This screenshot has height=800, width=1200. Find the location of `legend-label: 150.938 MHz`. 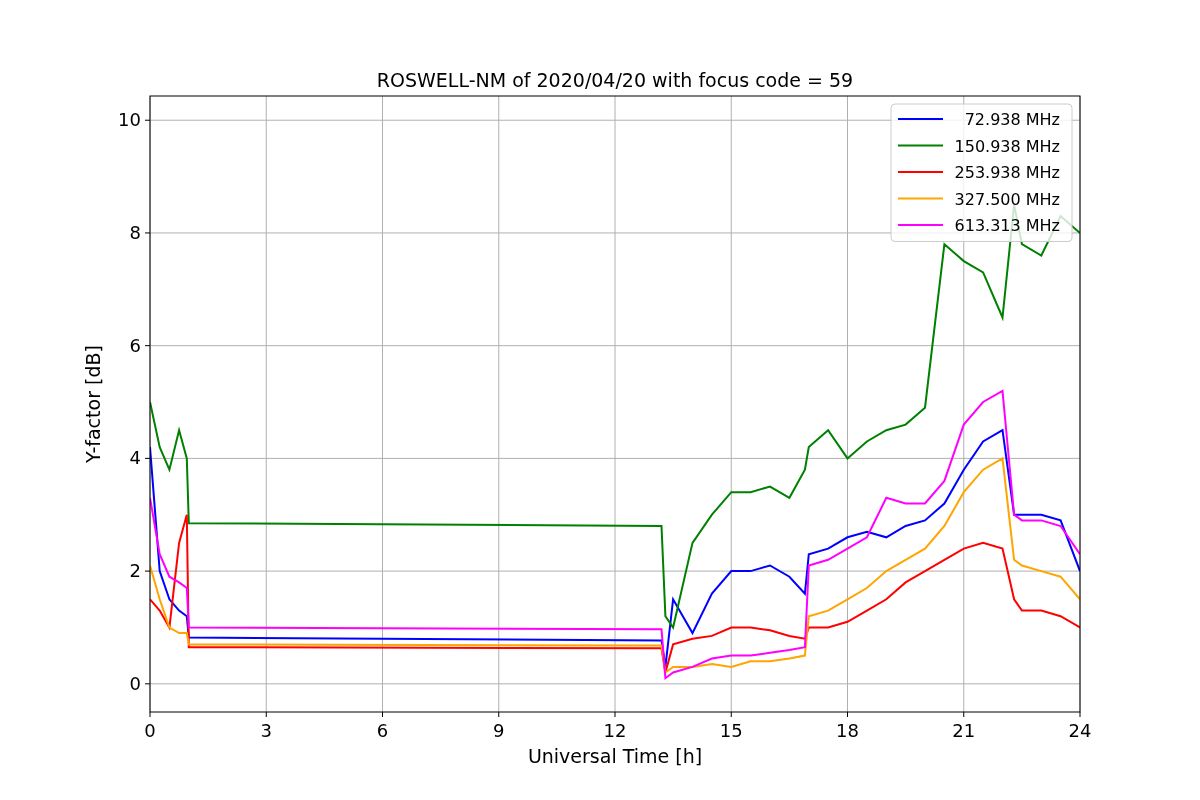

legend-label: 150.938 MHz is located at coordinates (1007, 146).